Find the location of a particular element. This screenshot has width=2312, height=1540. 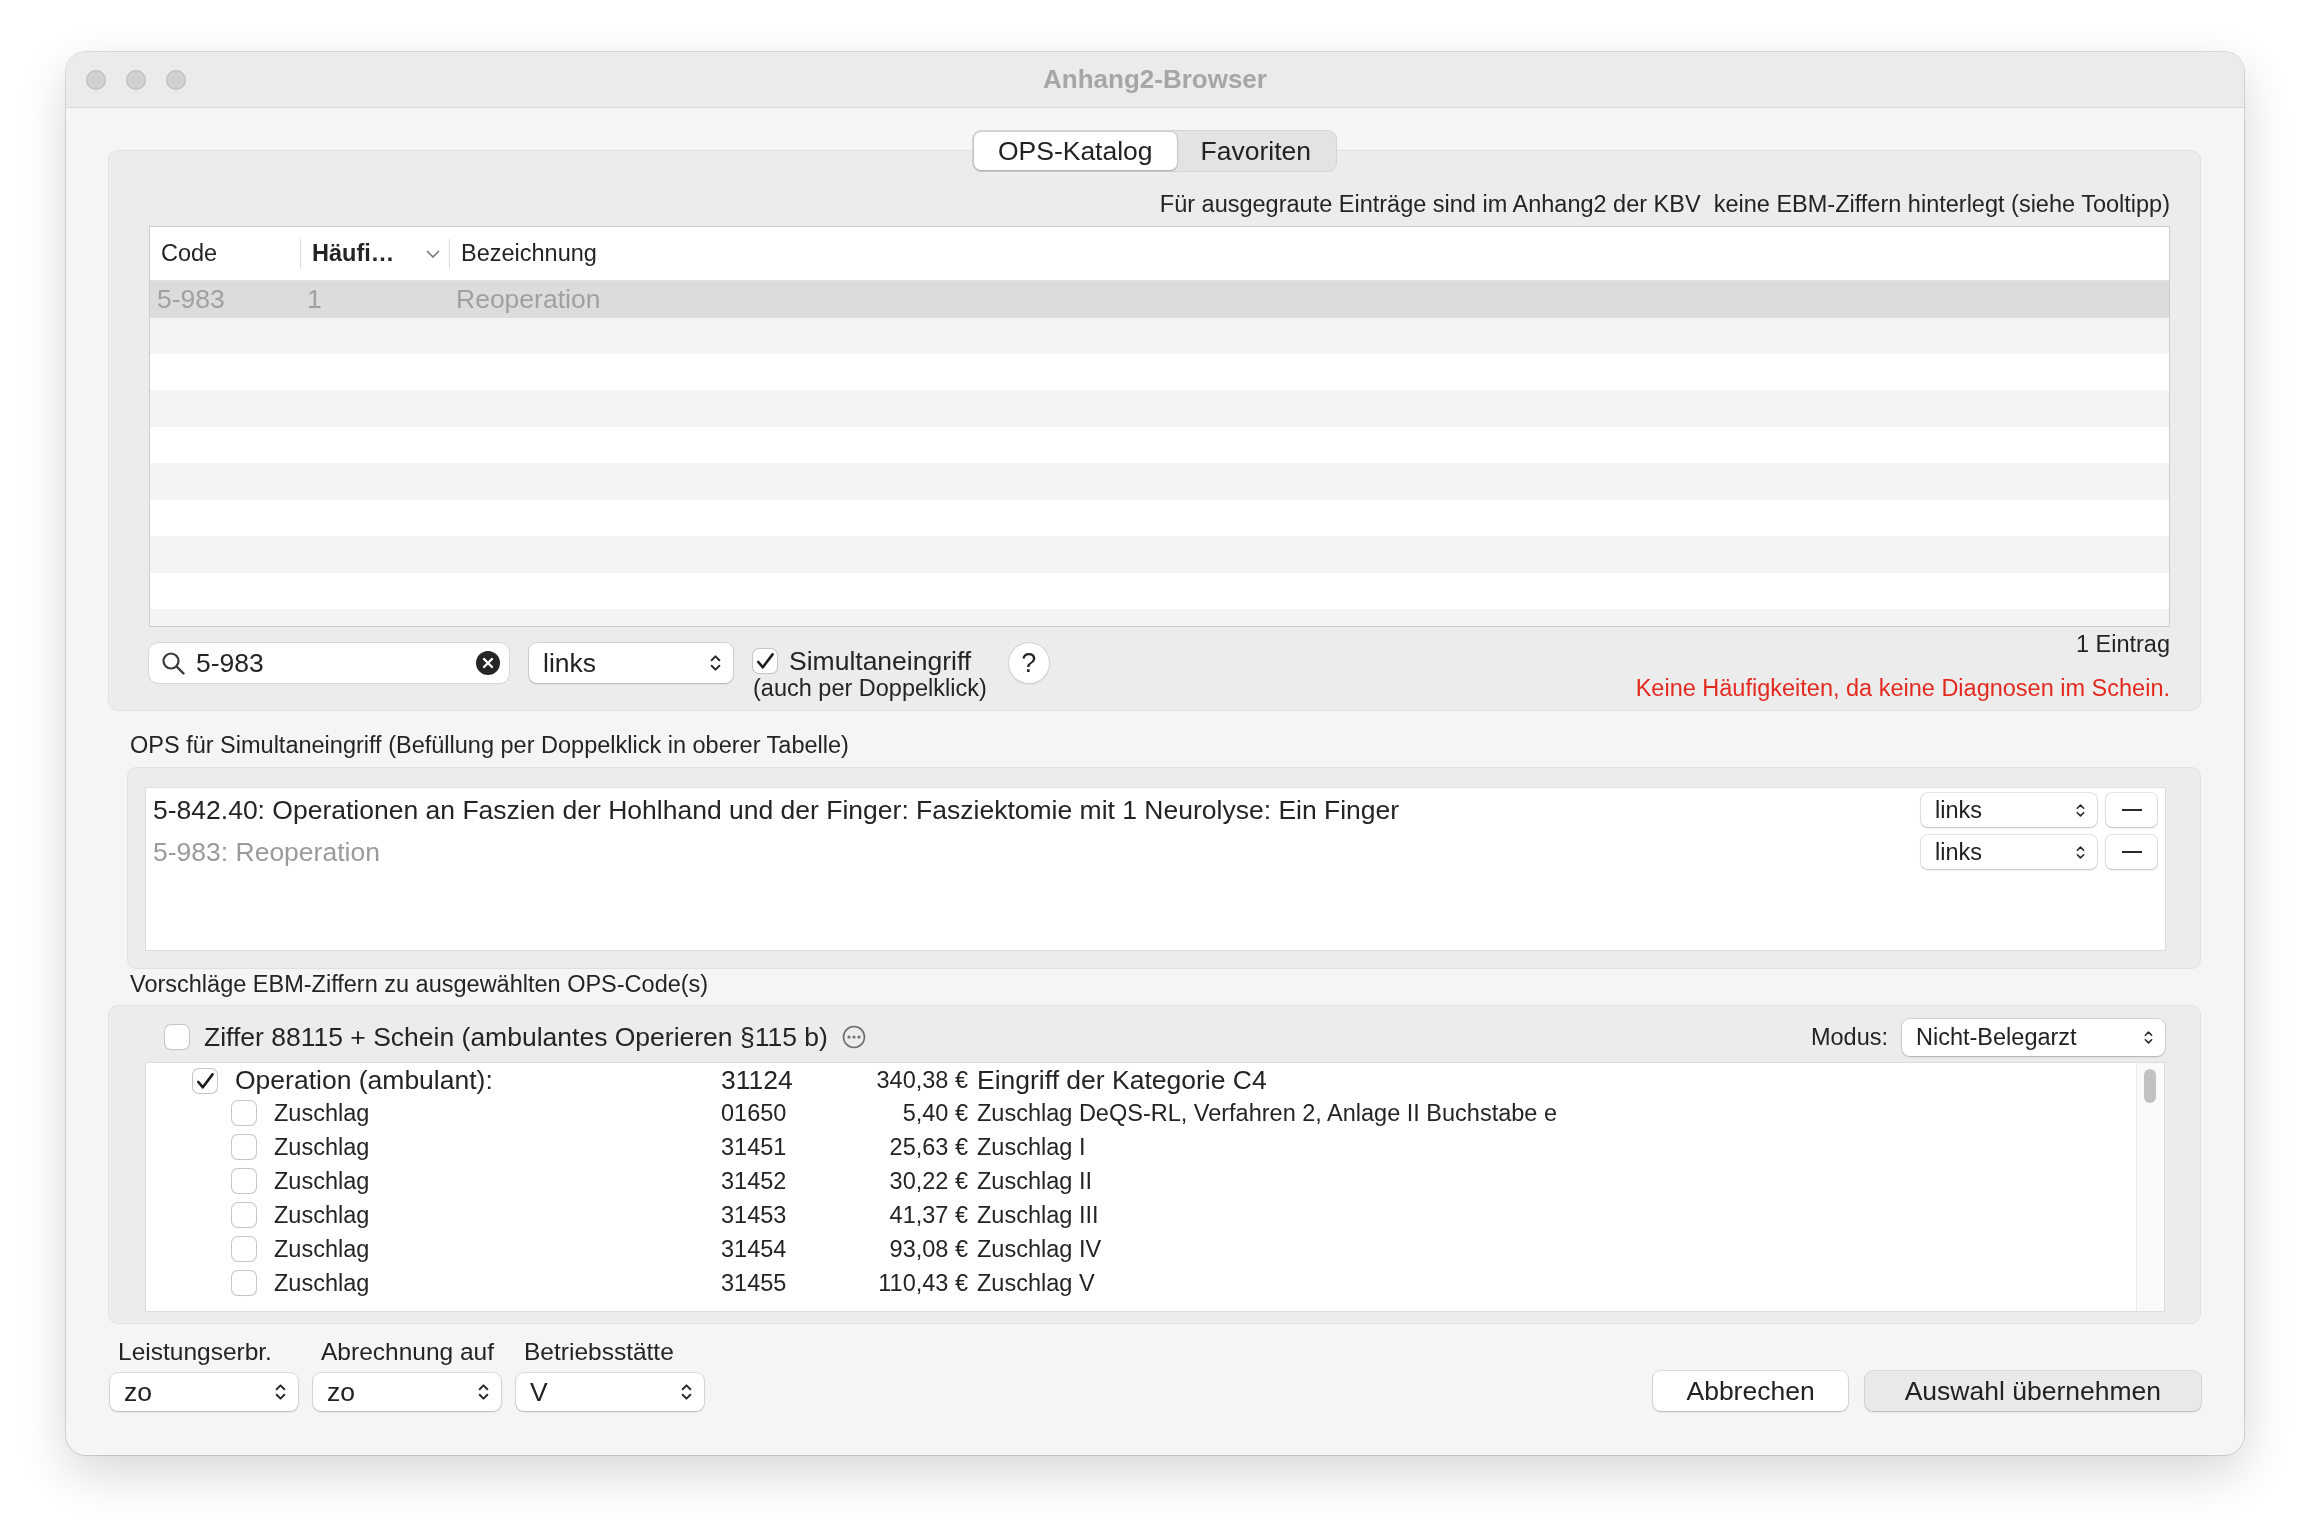

ops-code: 5-983 is located at coordinates (191, 299).